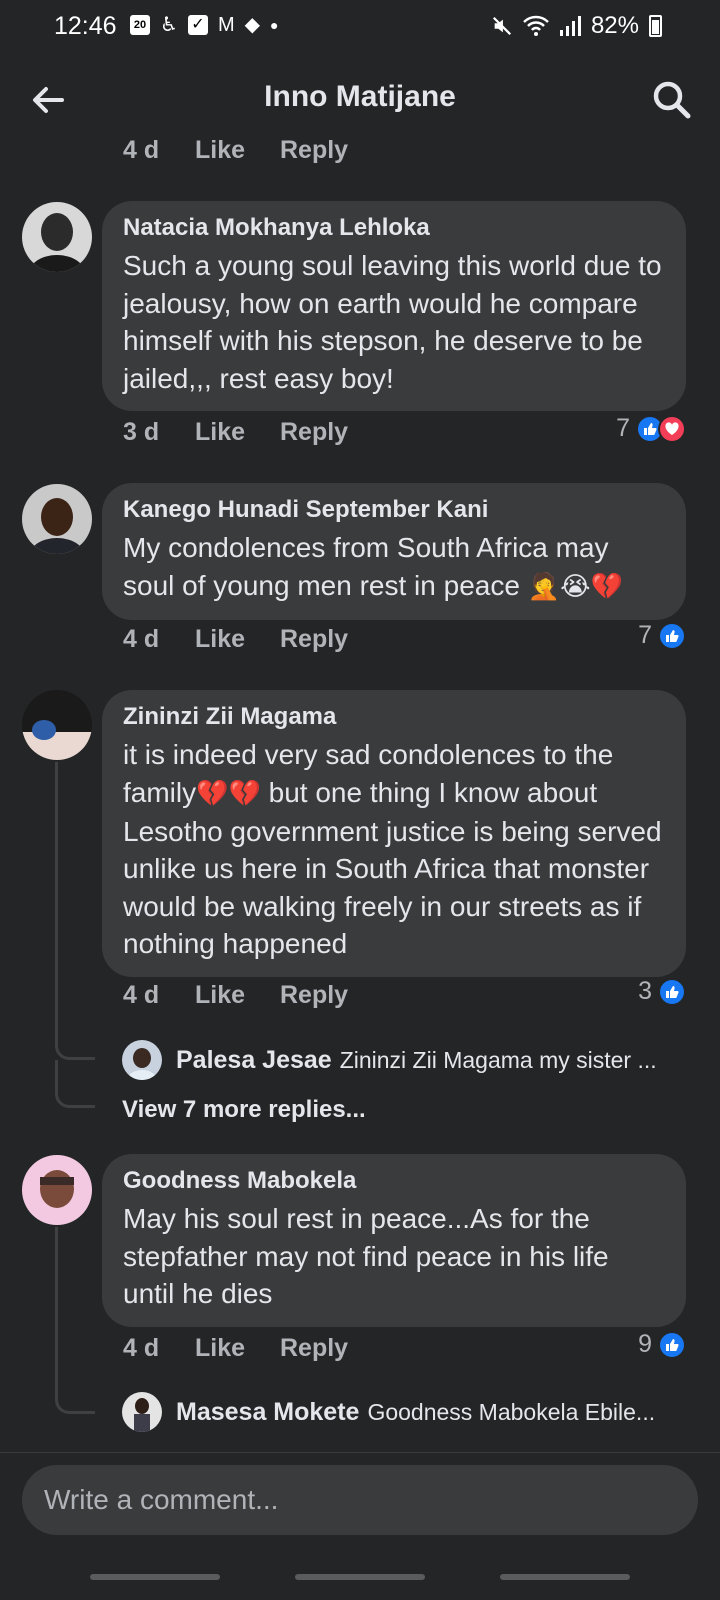 The height and width of the screenshot is (1600, 720). What do you see at coordinates (169, 25) in the screenshot?
I see `accessibility-icon: ♿` at bounding box center [169, 25].